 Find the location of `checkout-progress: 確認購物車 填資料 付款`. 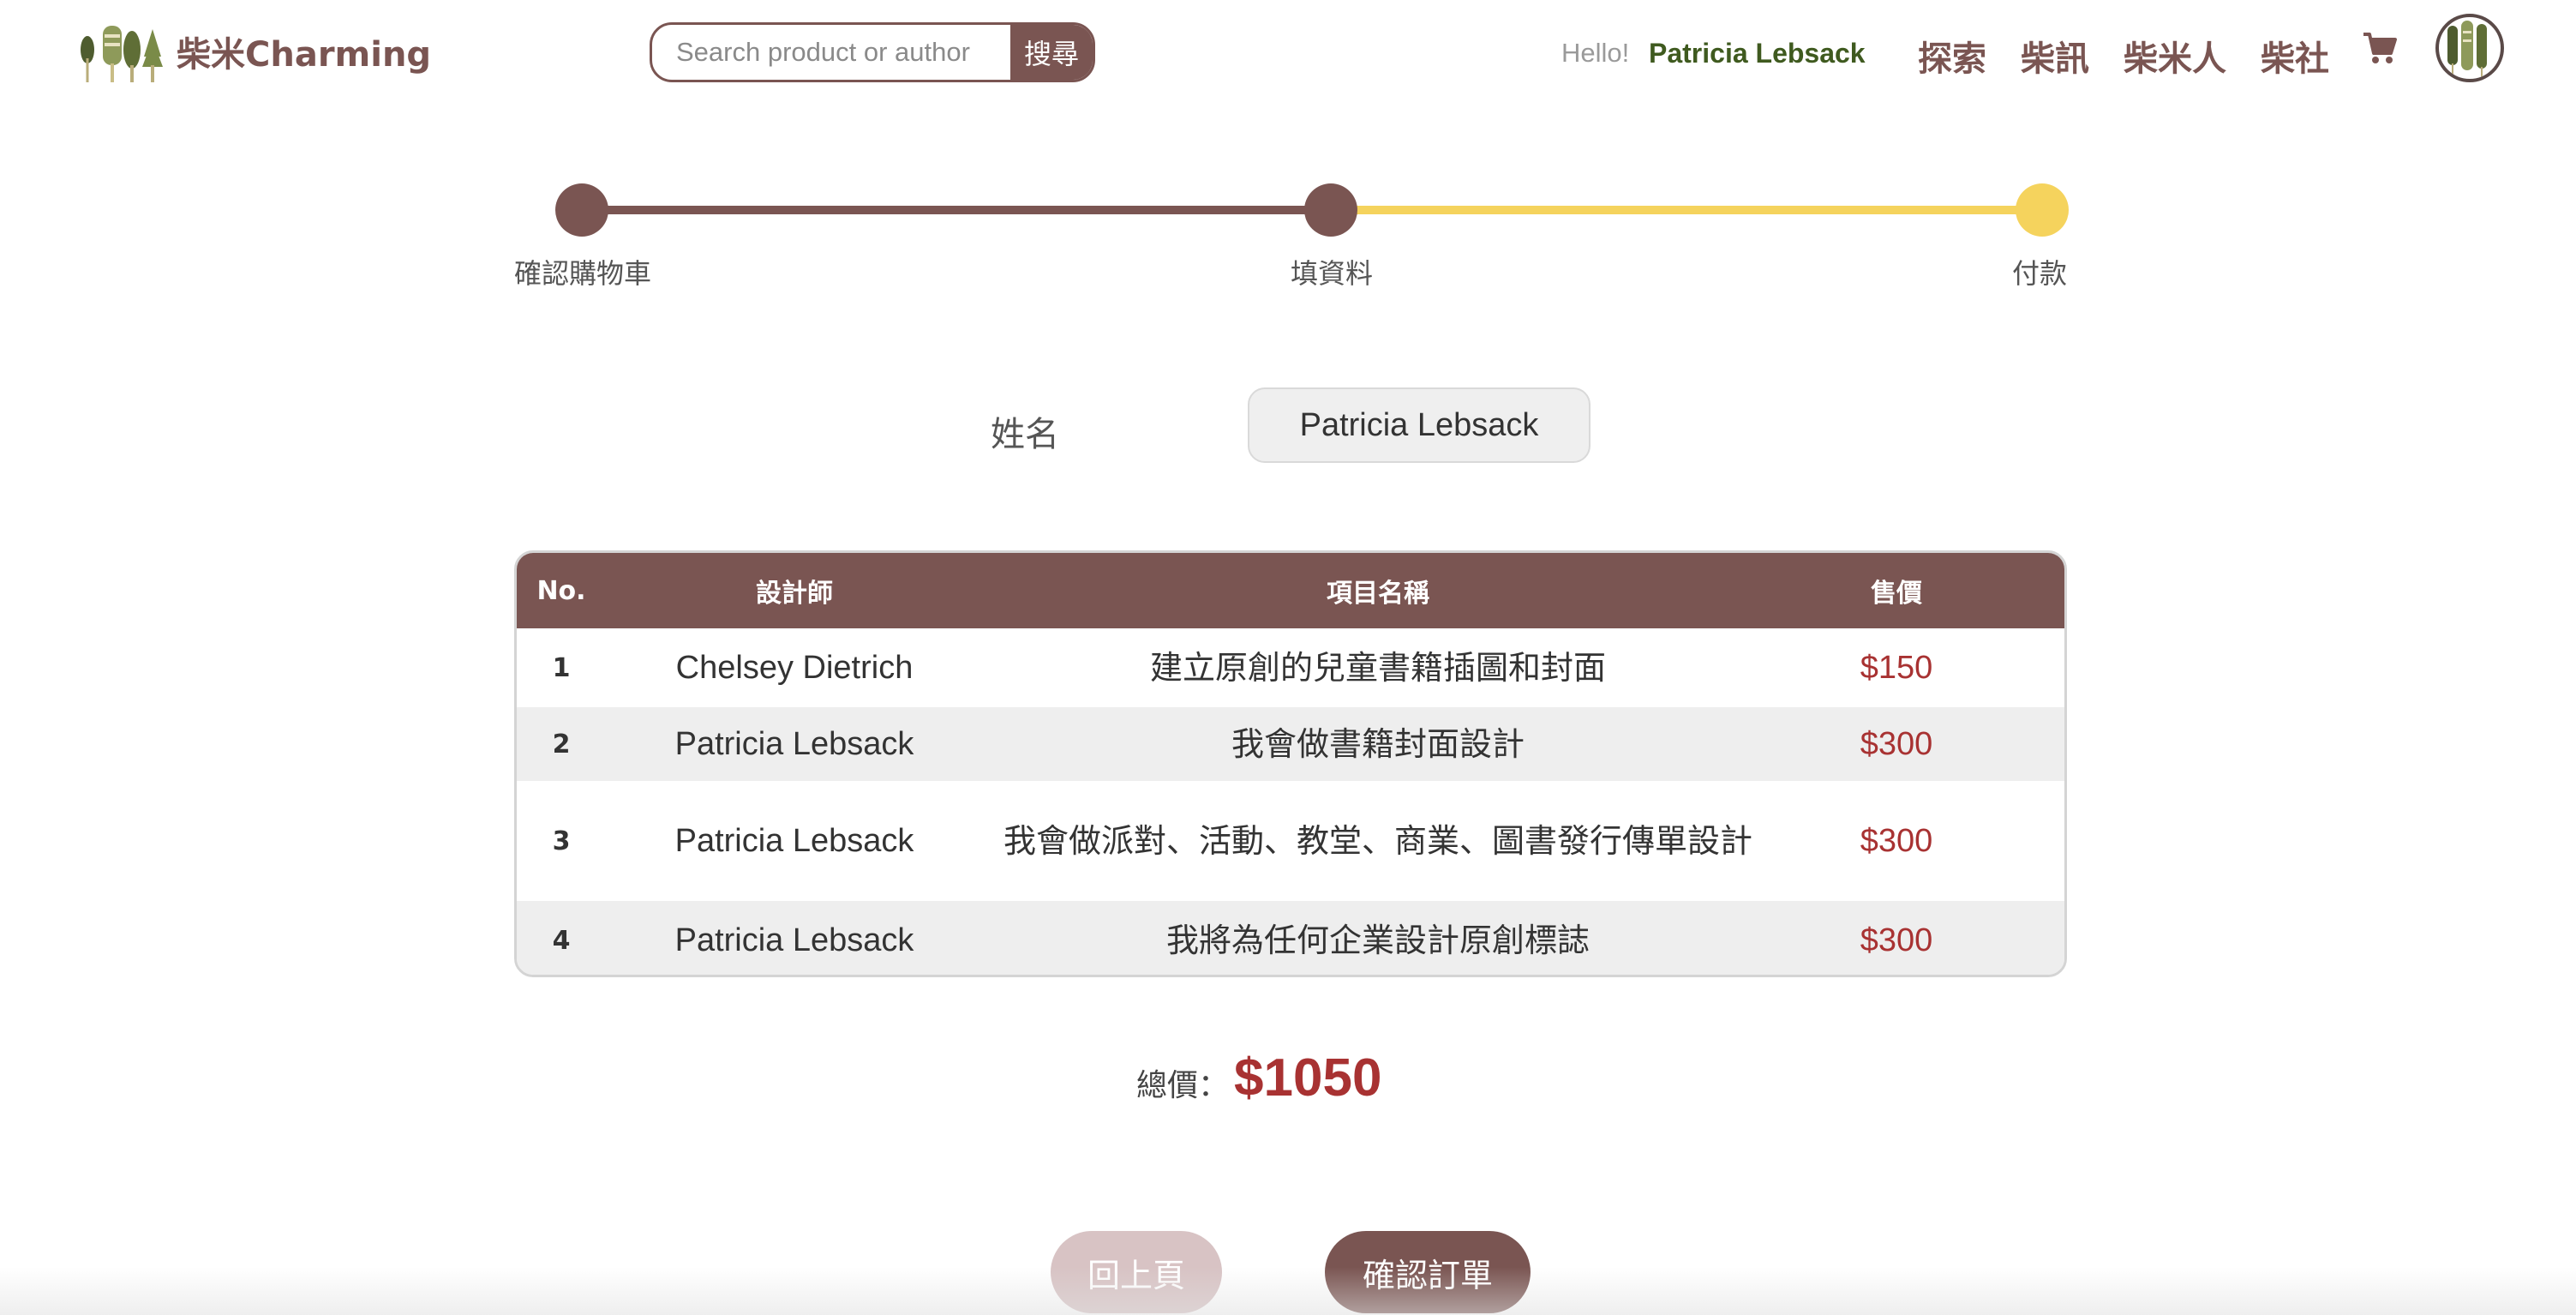

checkout-progress: 確認購物車 填資料 付款 is located at coordinates (1294, 237).